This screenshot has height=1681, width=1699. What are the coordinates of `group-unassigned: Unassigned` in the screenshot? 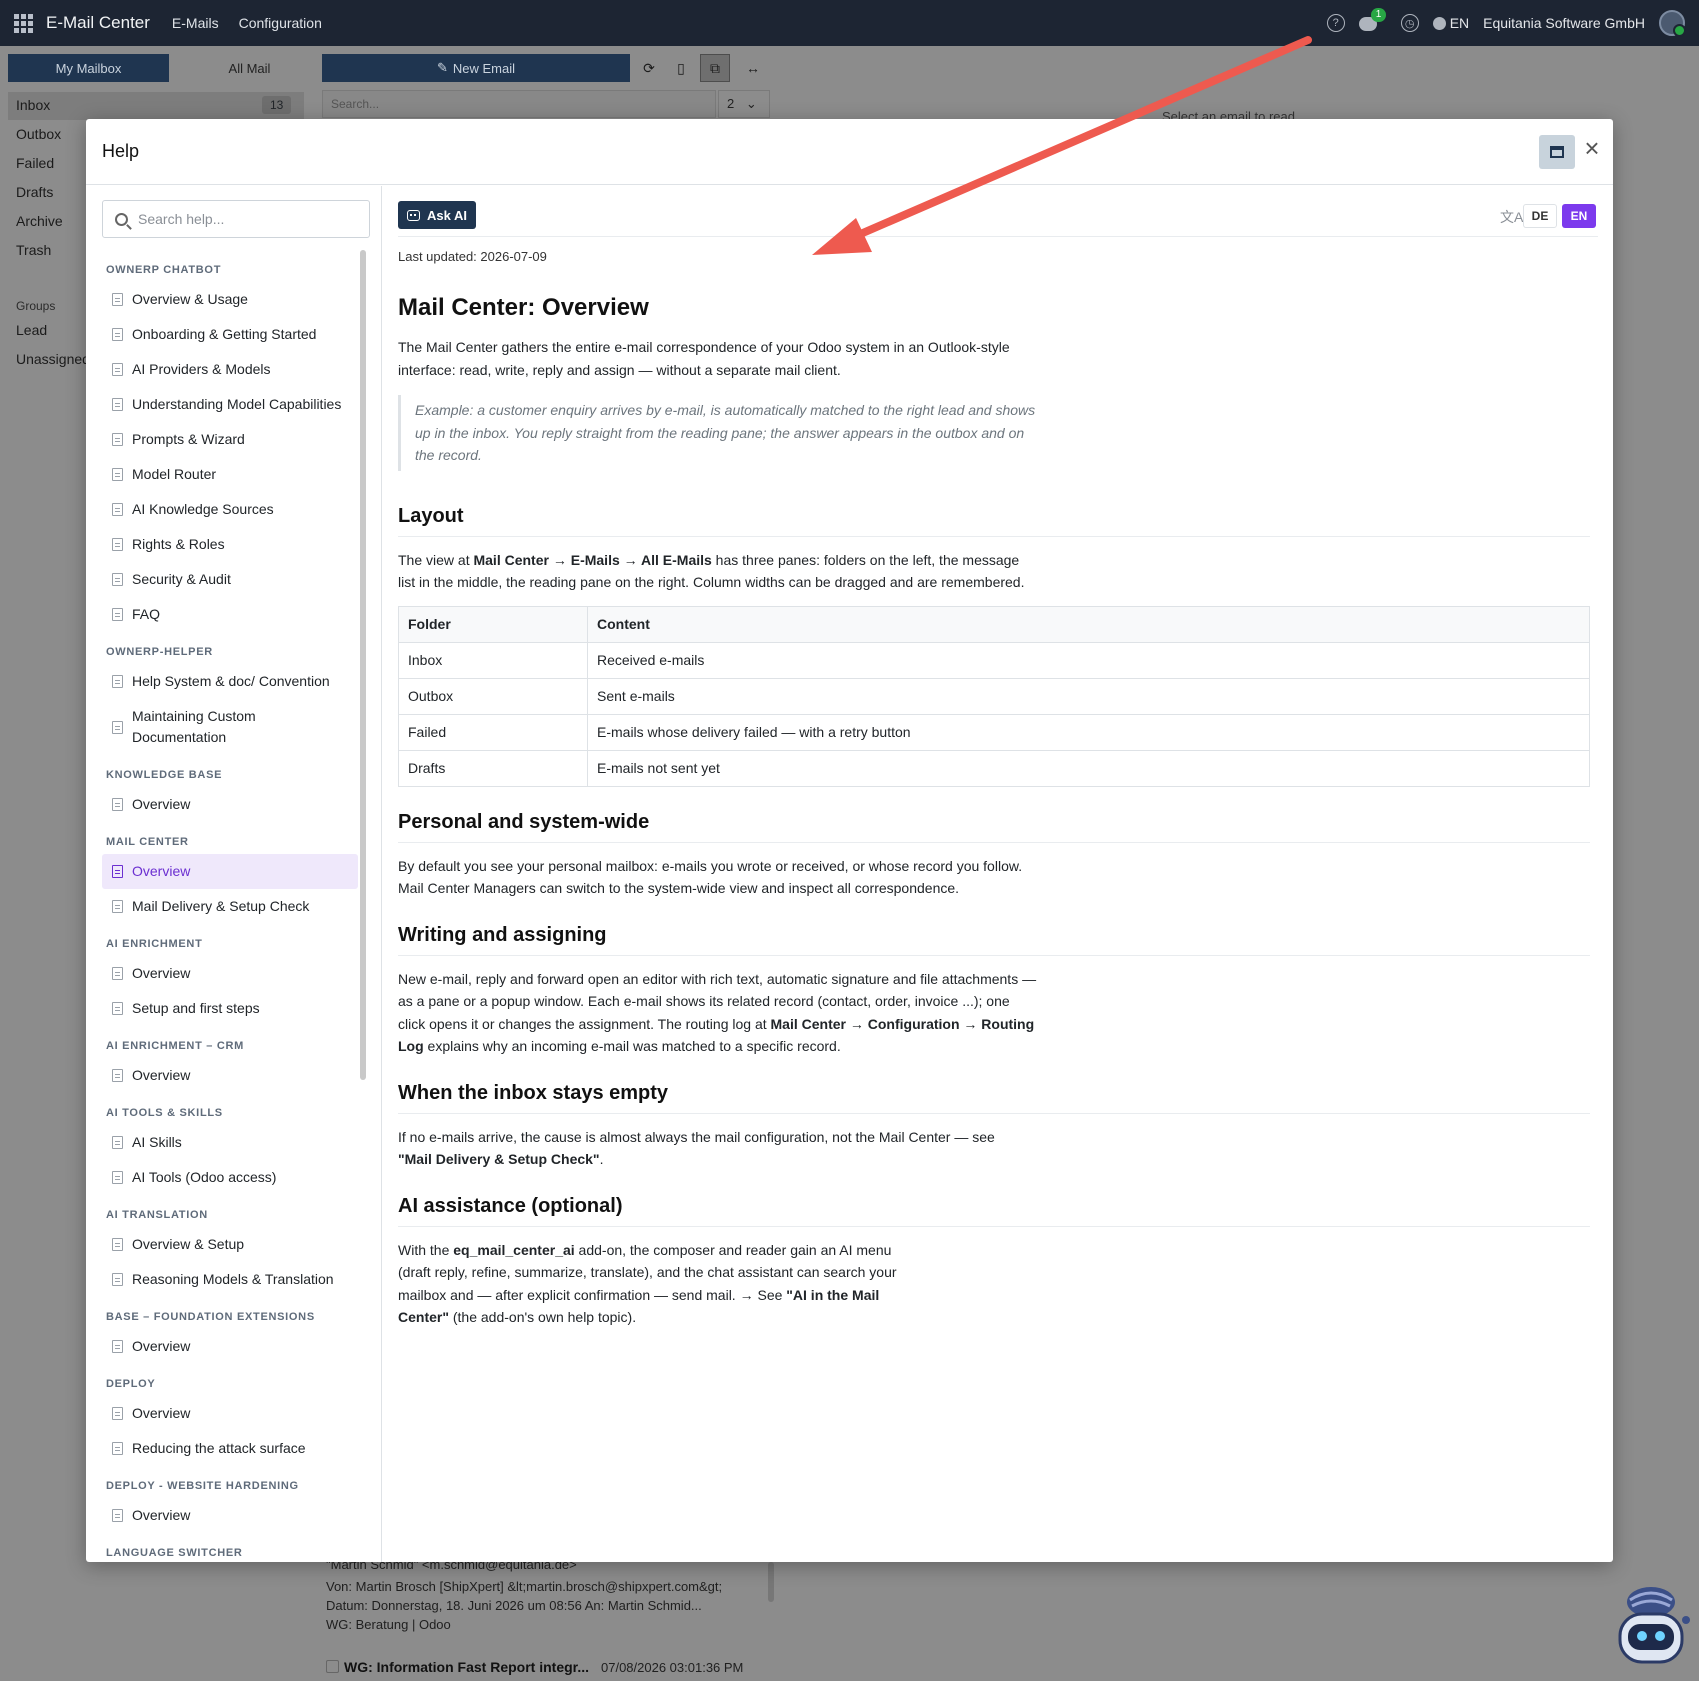 It's located at (53, 359).